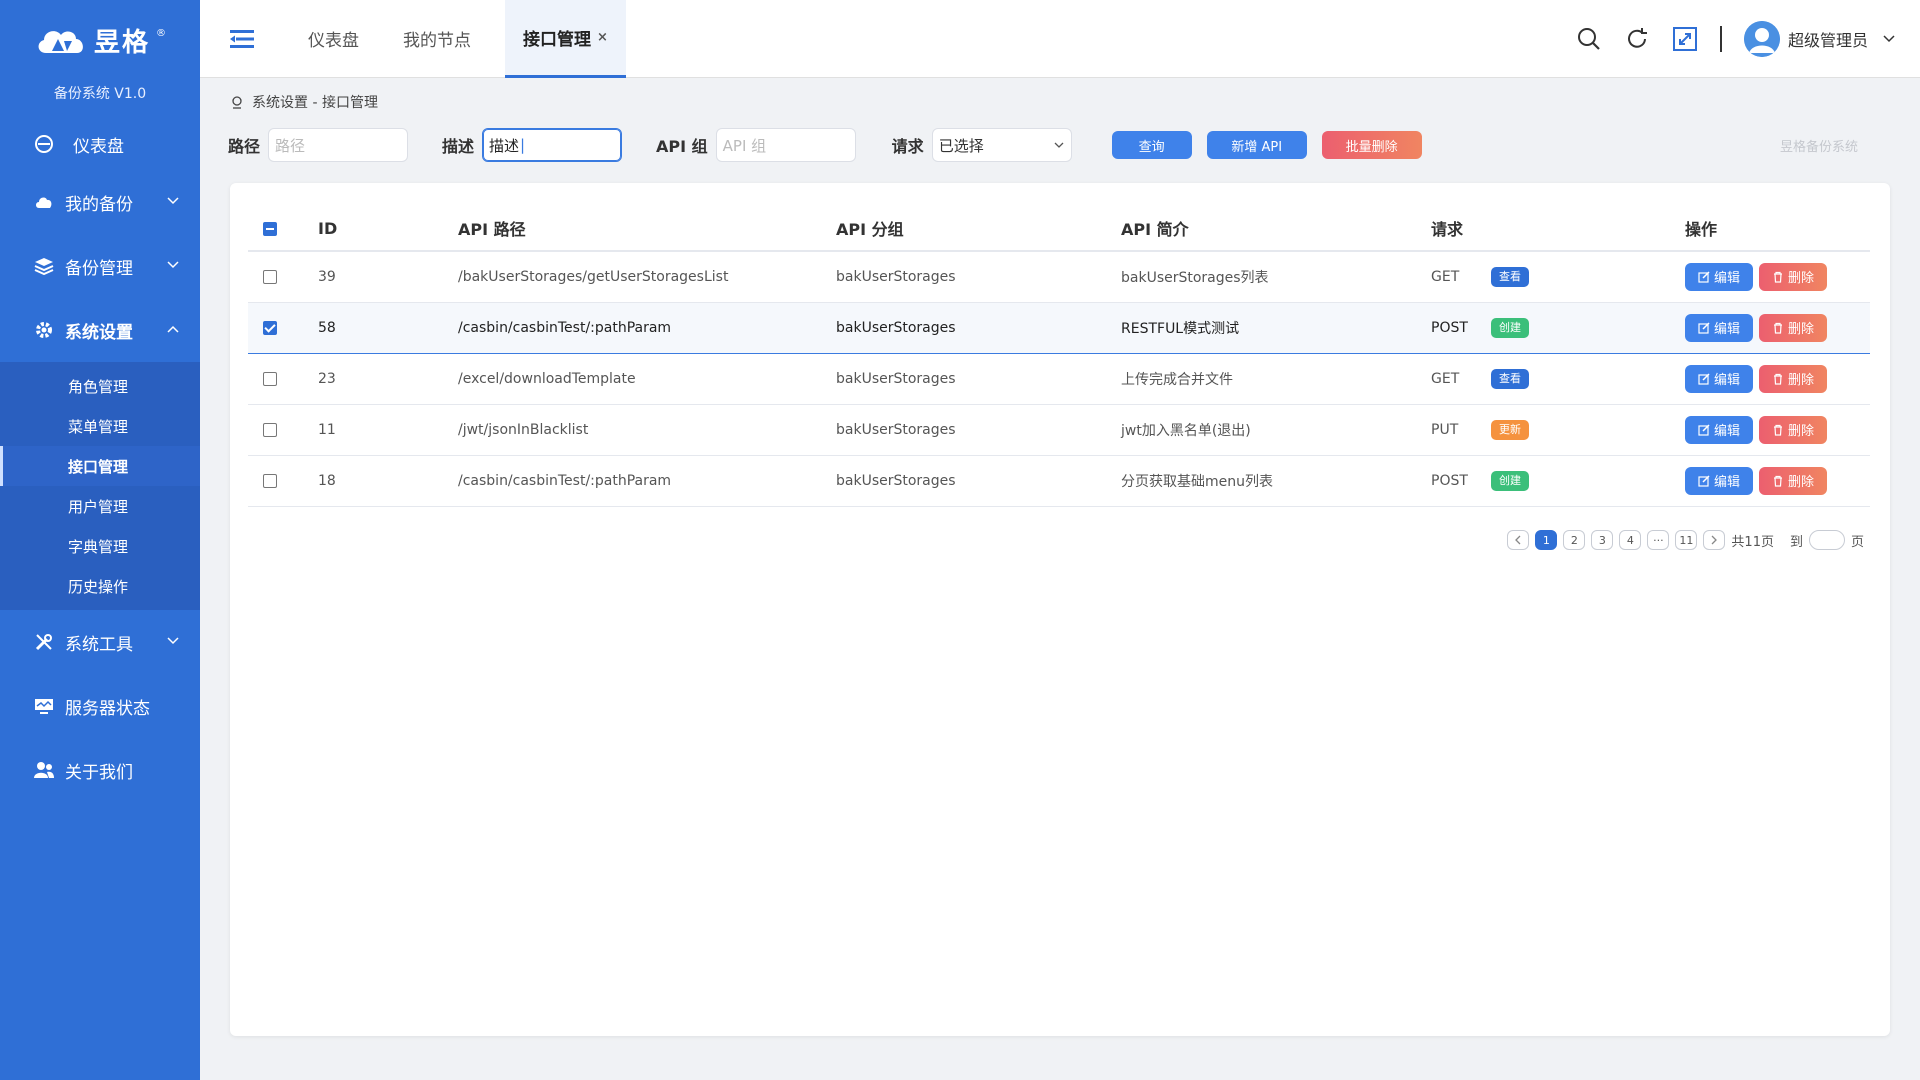 Image resolution: width=1920 pixels, height=1080 pixels. I want to click on pagination: 1 2 3 4 ··· 11 共11页 到 页, so click(1685, 540).